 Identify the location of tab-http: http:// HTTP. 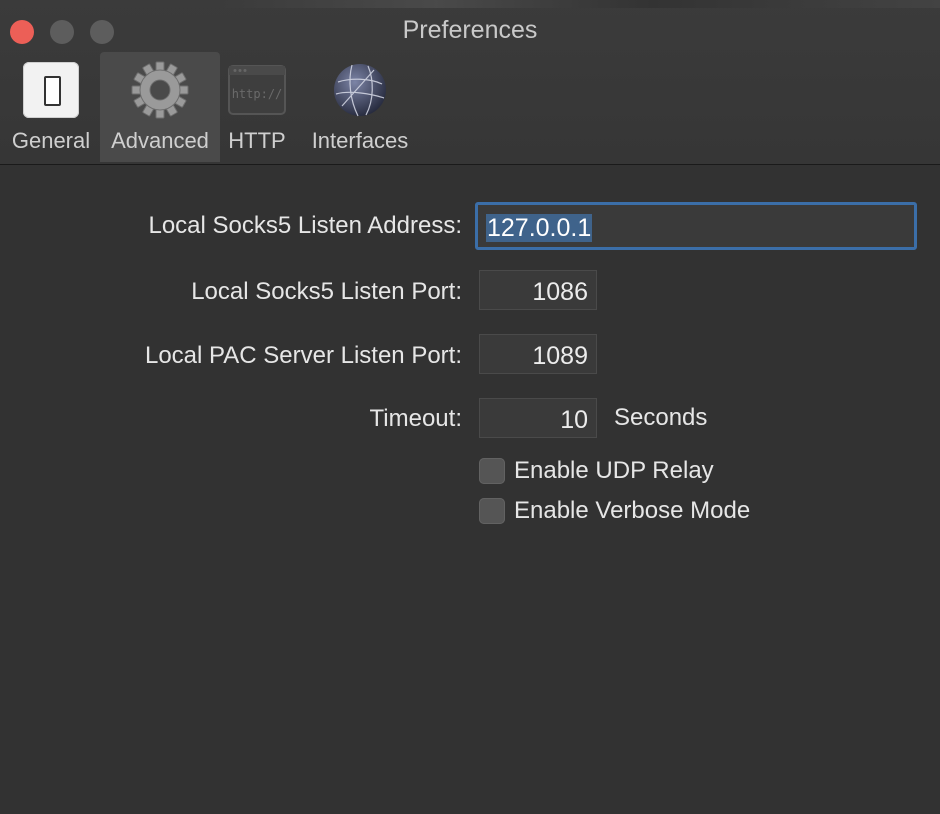
(257, 107).